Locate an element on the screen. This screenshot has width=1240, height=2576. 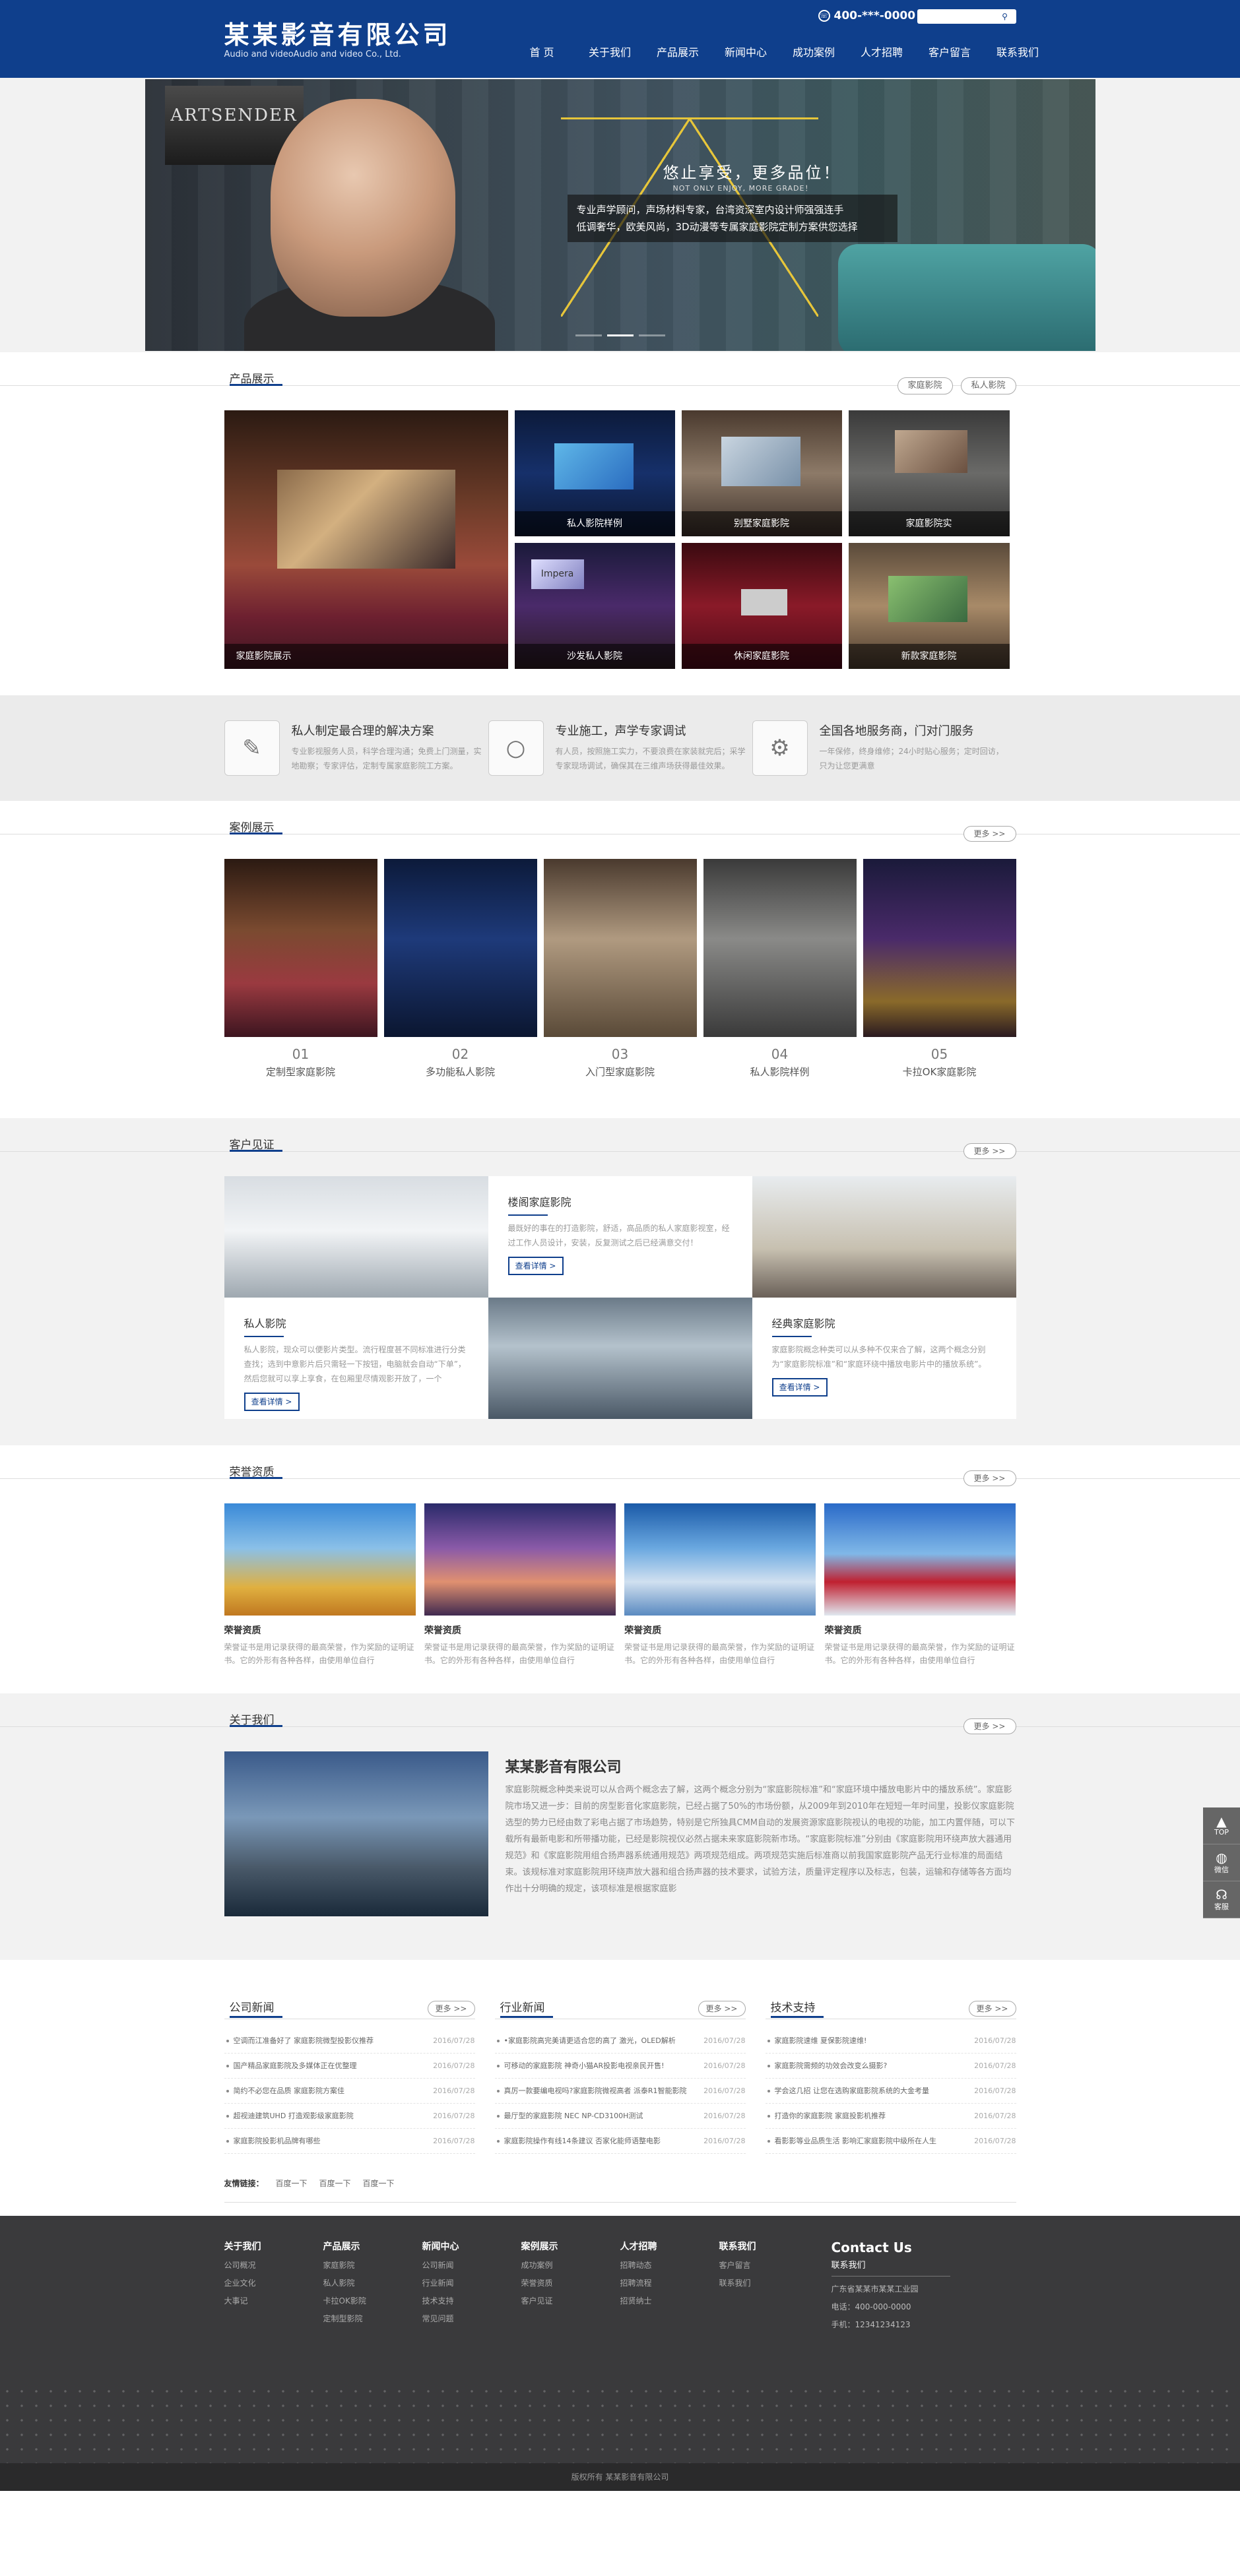
nav-messages: 客户留言 is located at coordinates (950, 51).